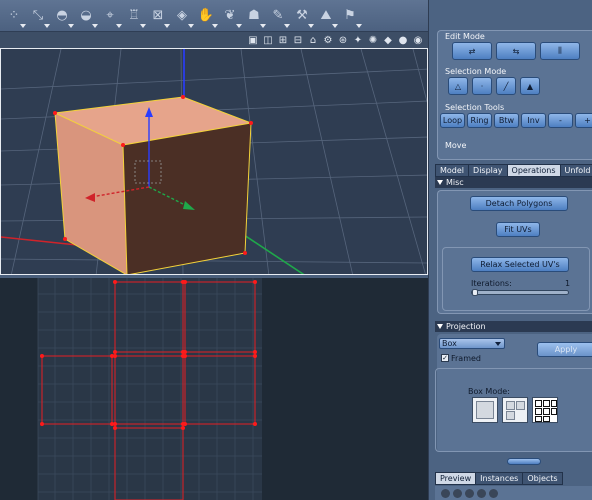 The width and height of the screenshot is (592, 500). I want to click on select-point-icon: ·, so click(482, 86).